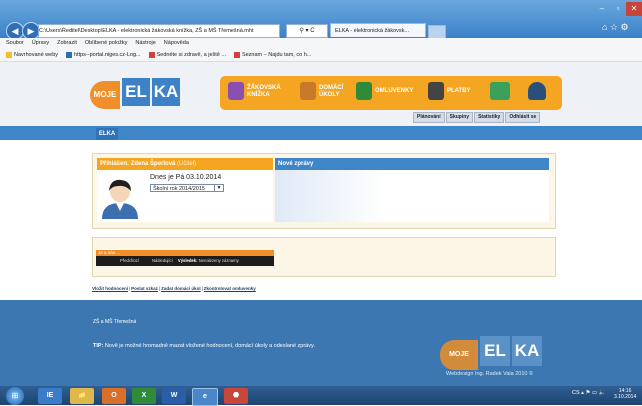  What do you see at coordinates (429, 117) in the screenshot?
I see `subnav-planovani: Plánování` at bounding box center [429, 117].